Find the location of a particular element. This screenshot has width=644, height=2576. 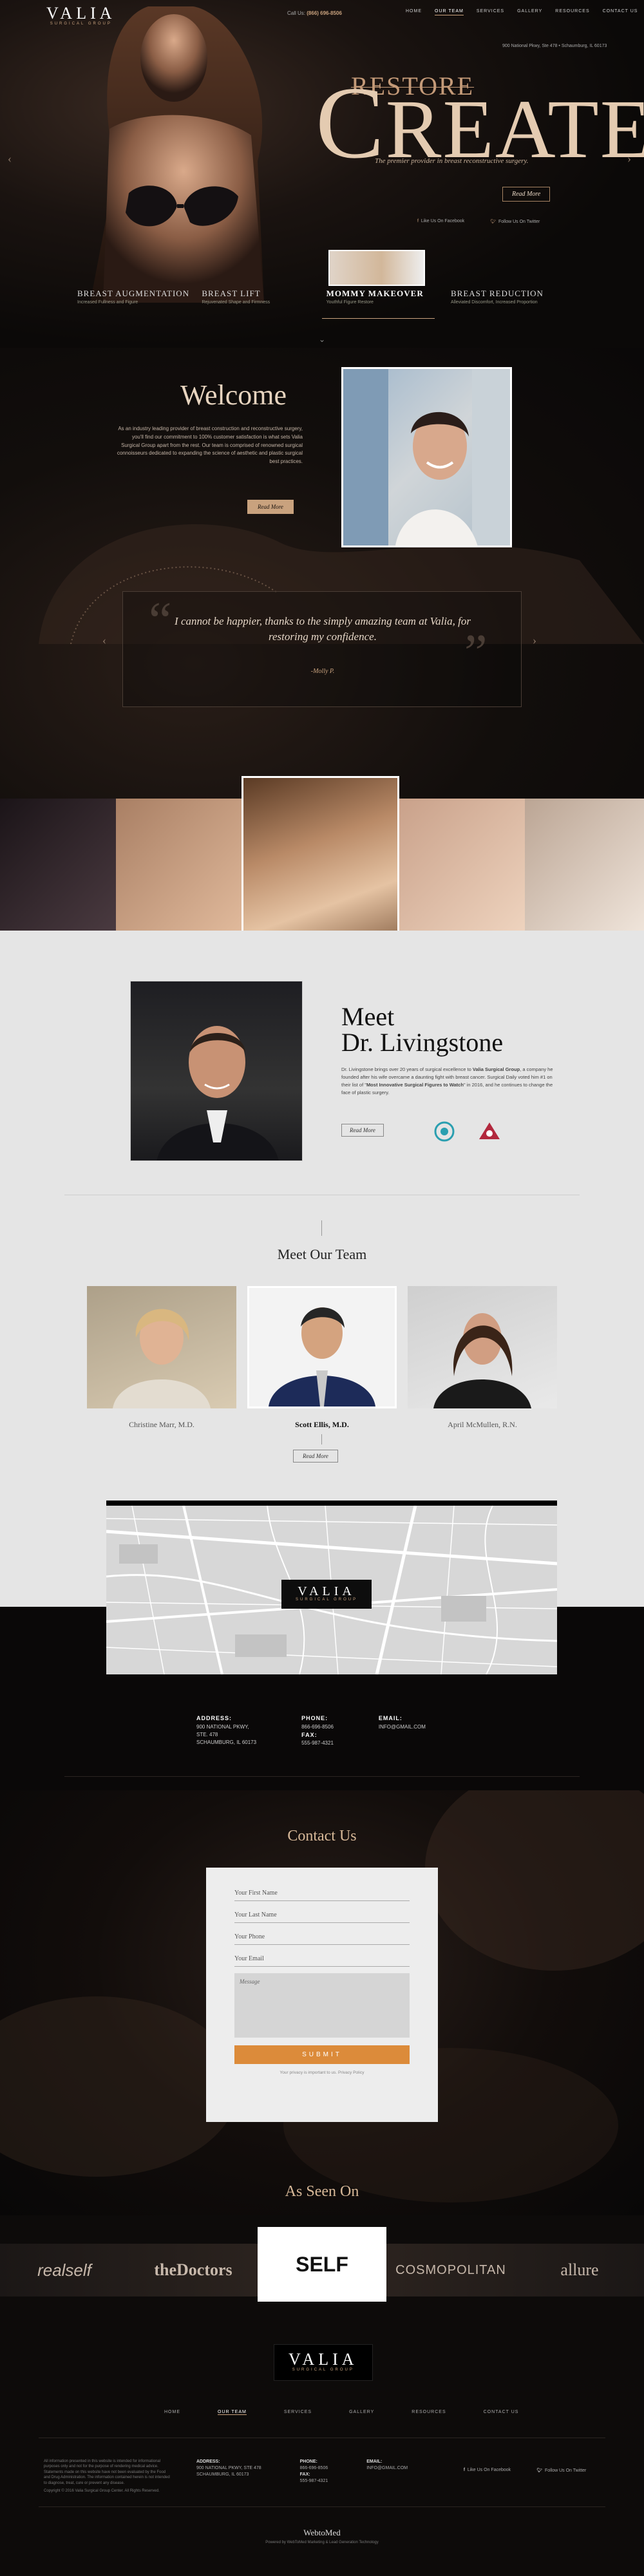

doctor-read-more-button: Read More is located at coordinates (363, 1130).